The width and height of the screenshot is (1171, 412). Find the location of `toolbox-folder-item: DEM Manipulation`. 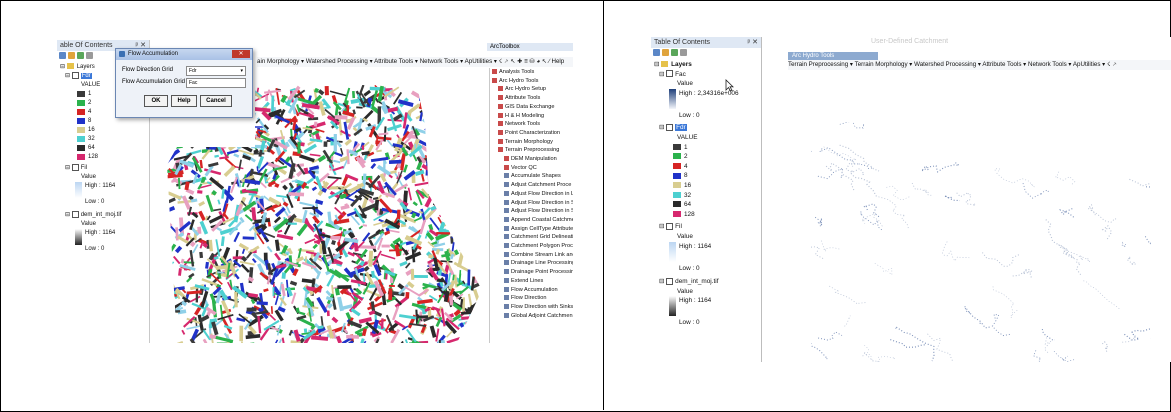

toolbox-folder-item: DEM Manipulation is located at coordinates (531, 159).